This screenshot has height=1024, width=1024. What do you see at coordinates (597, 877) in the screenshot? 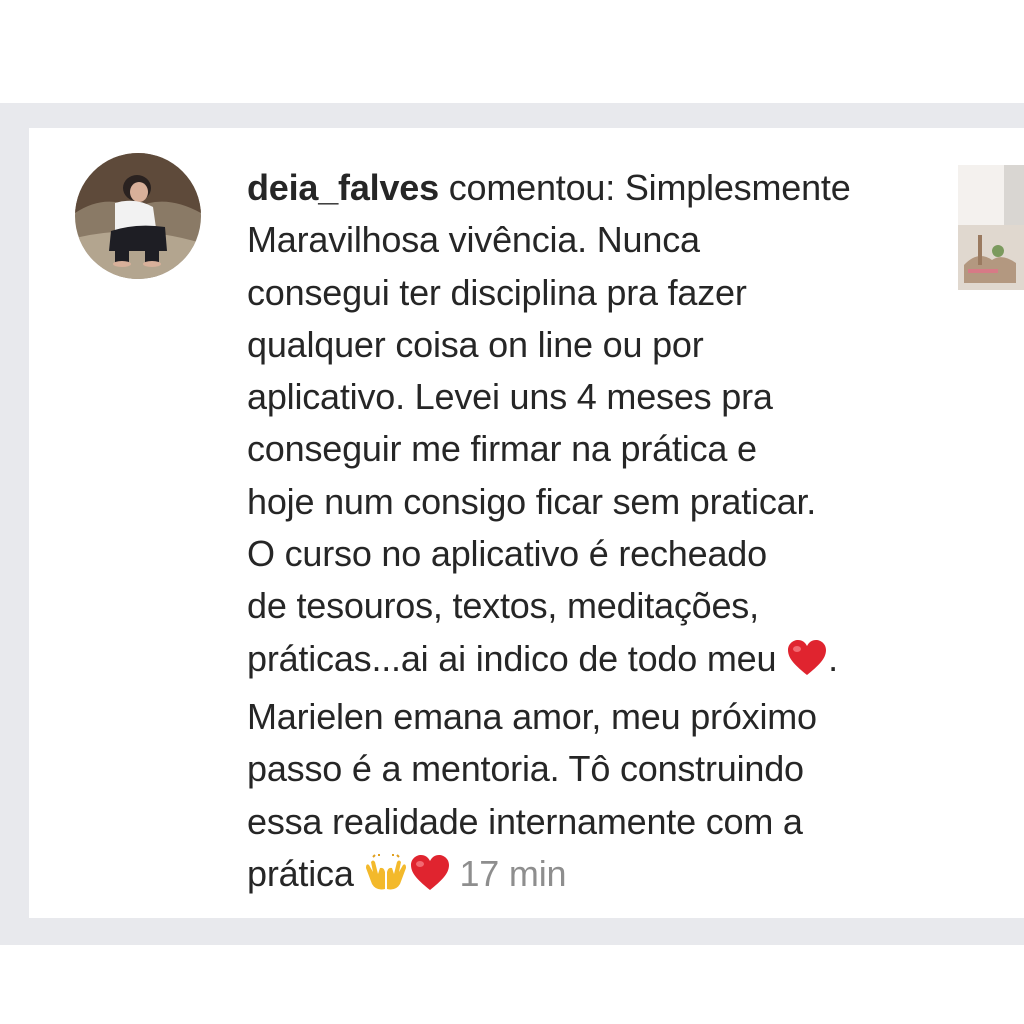
I see `comment-line: prática 17 min` at bounding box center [597, 877].